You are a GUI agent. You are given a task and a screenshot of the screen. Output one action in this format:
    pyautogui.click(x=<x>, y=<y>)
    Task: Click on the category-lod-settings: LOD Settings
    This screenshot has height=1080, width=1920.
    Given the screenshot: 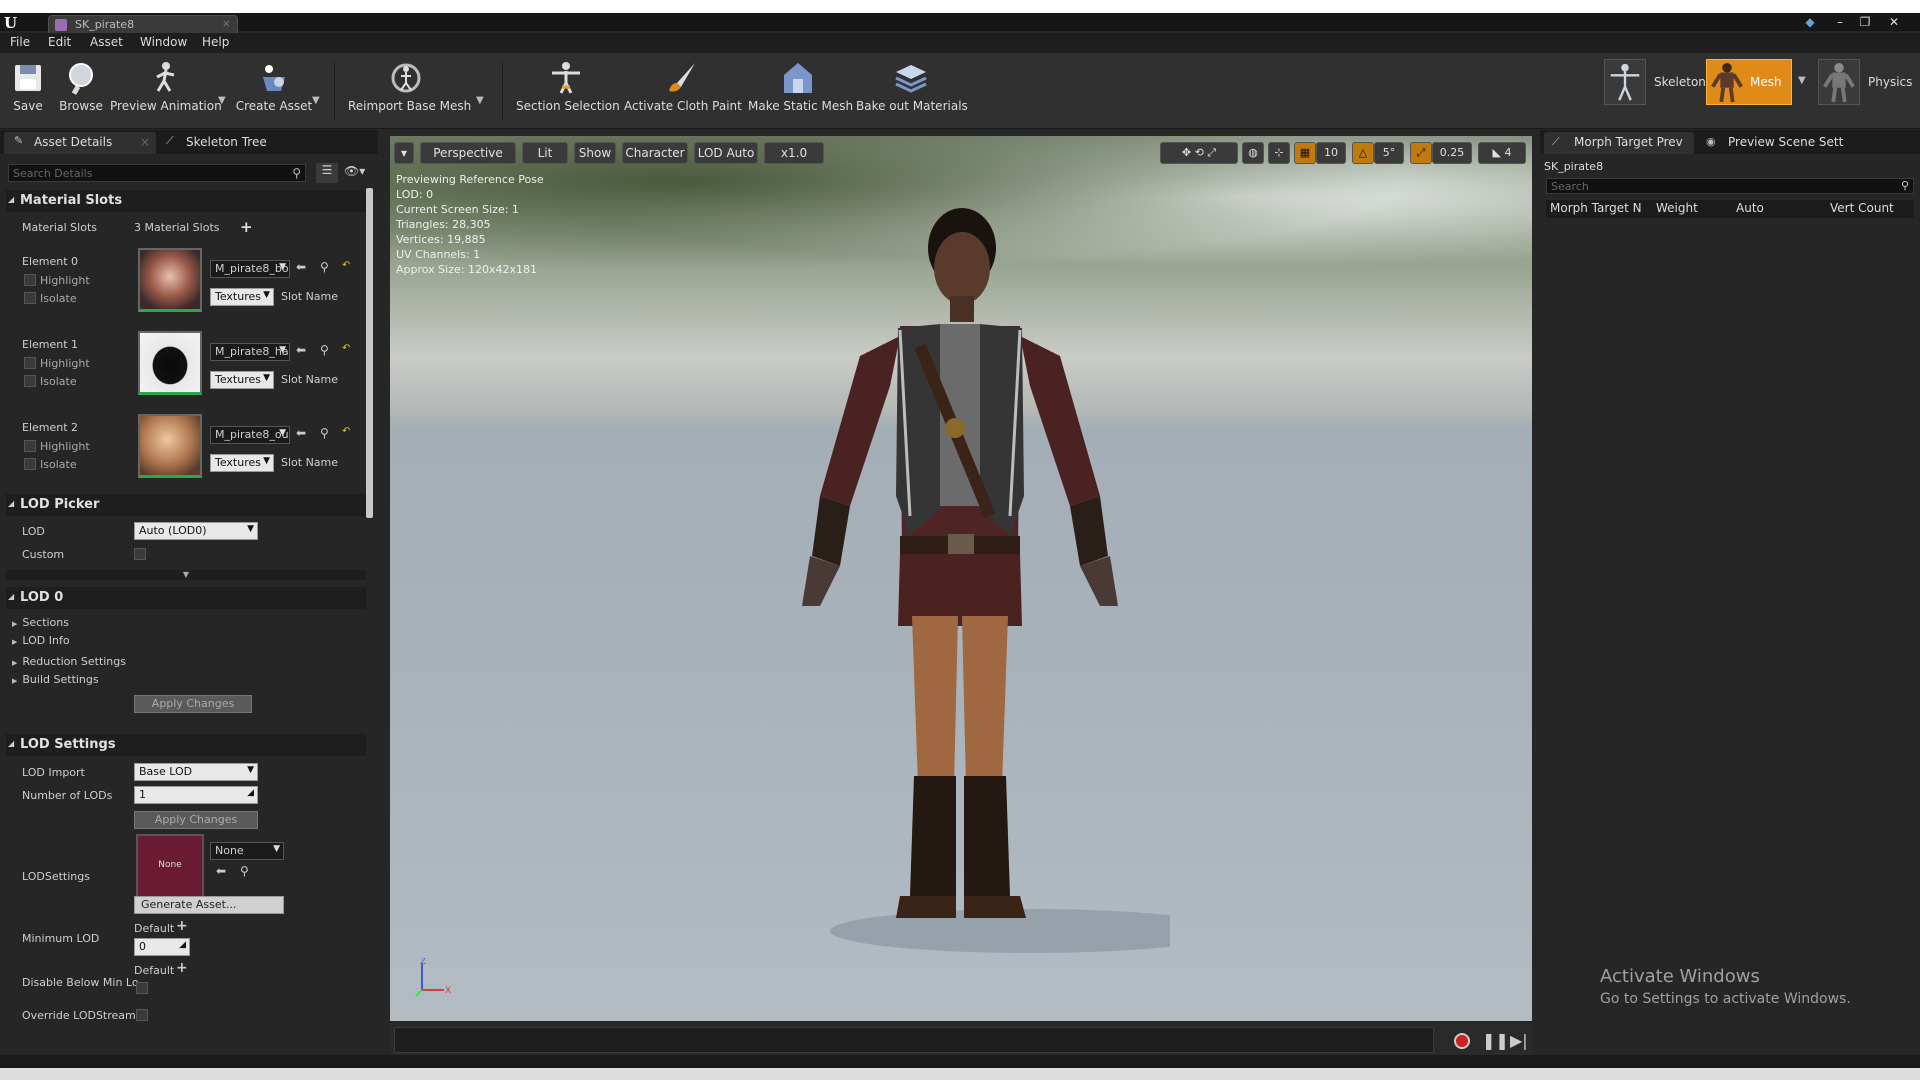 What is the action you would take?
    pyautogui.click(x=186, y=745)
    